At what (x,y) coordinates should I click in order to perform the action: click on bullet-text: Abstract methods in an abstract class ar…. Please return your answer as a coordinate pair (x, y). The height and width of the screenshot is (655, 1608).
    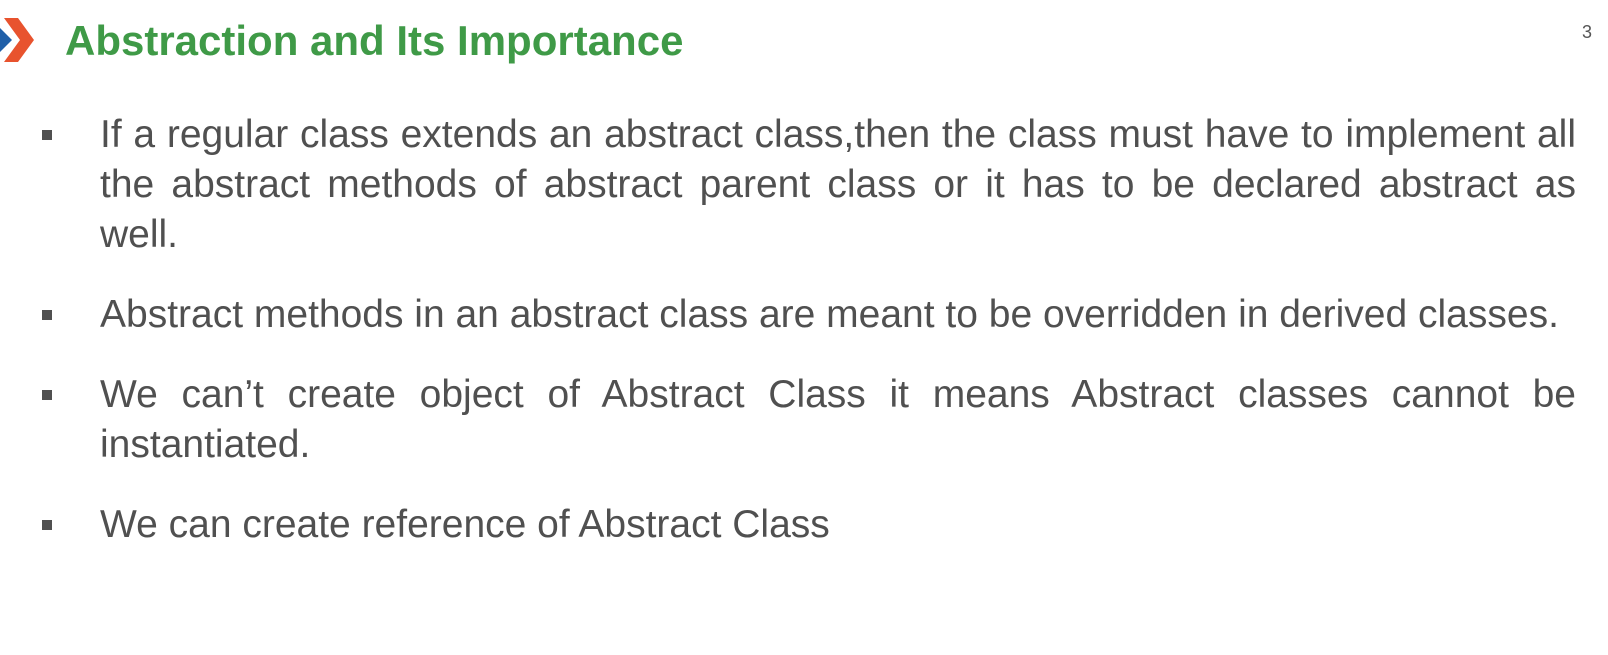
    Looking at the image, I should click on (829, 314).